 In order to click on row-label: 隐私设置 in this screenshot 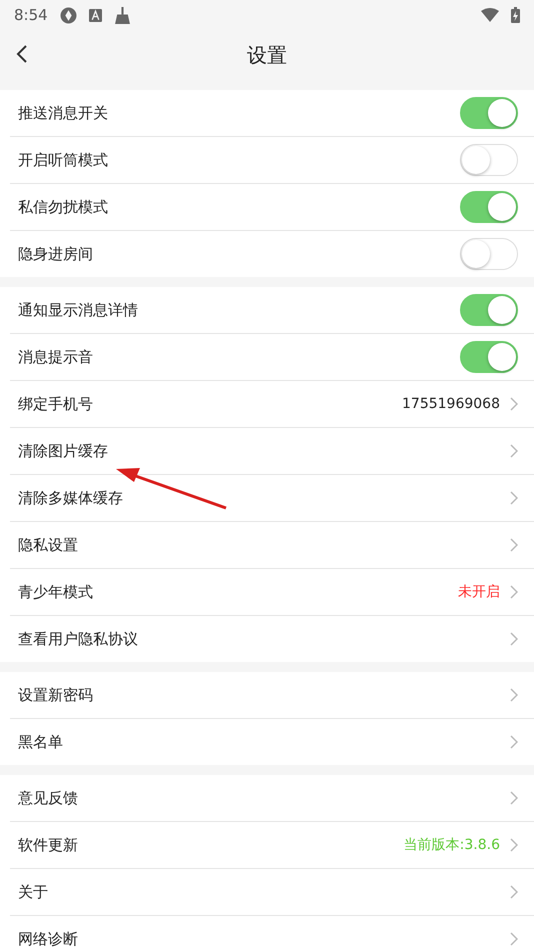, I will do `click(264, 545)`.